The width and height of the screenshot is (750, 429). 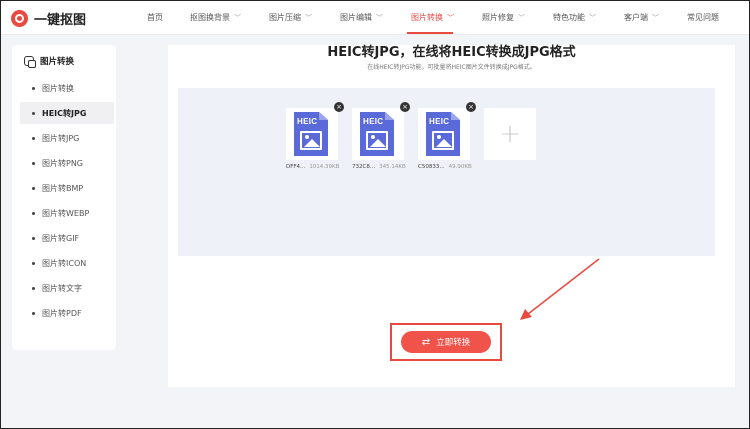 I want to click on annotation-arrow, so click(x=560, y=289).